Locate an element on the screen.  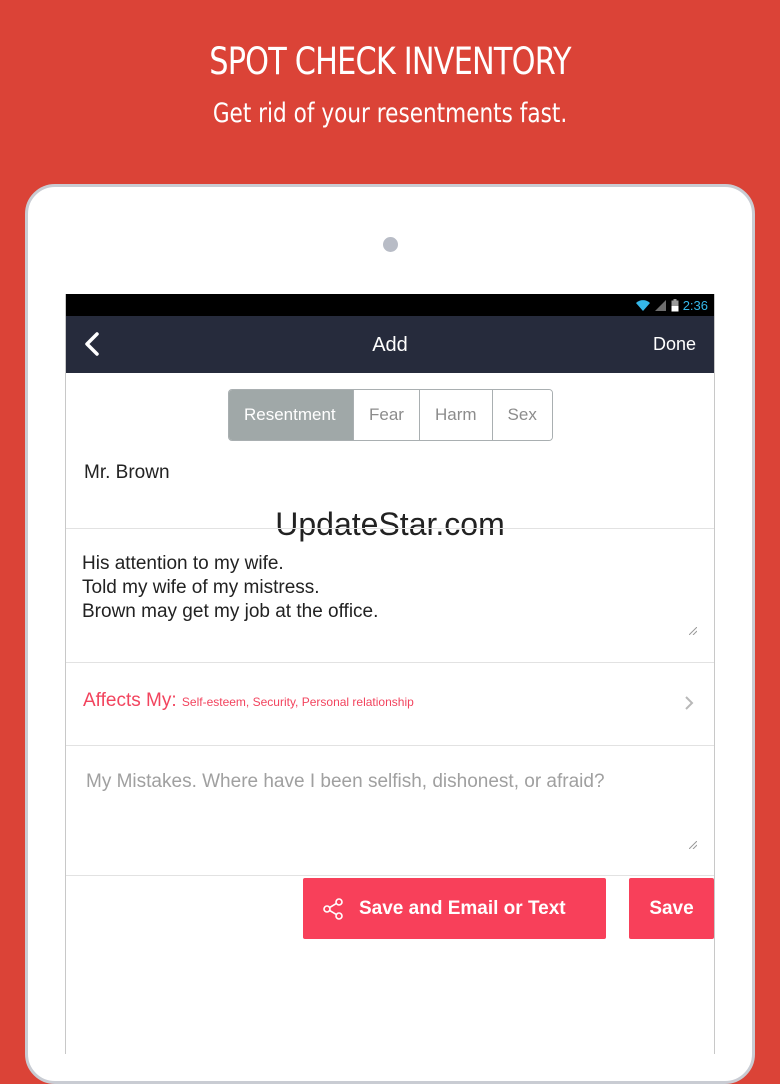
done-button: Done is located at coordinates (674, 344).